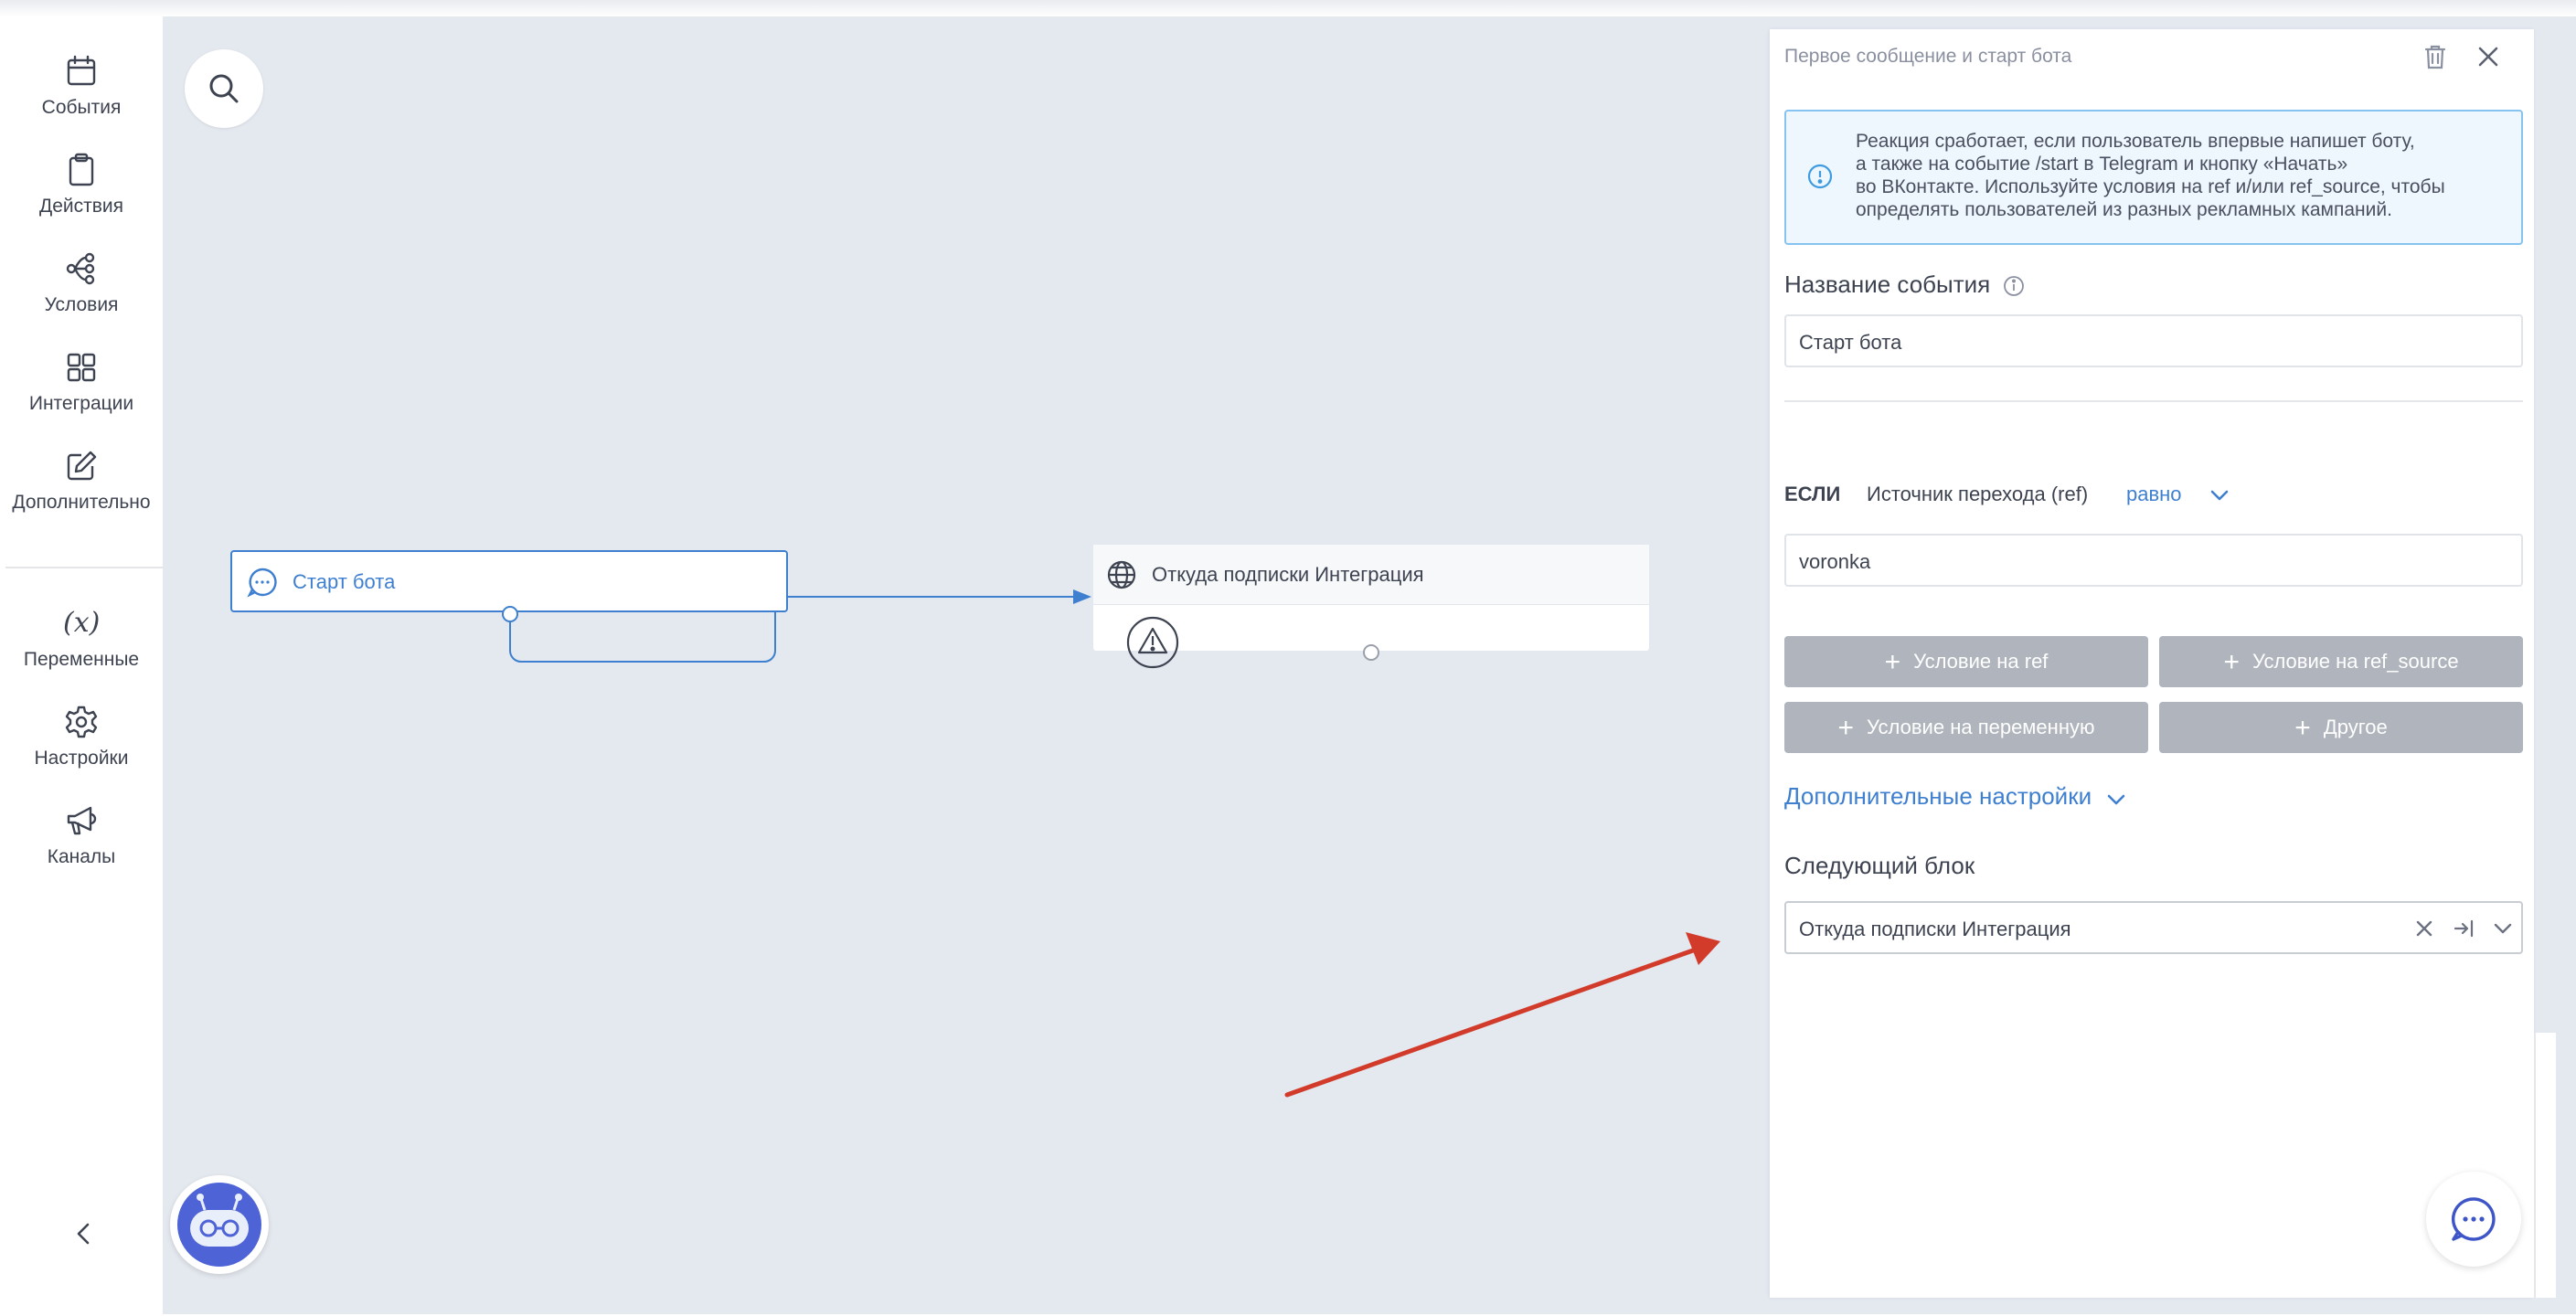  Describe the element at coordinates (81, 70) in the screenshot. I see `calendar-icon` at that location.